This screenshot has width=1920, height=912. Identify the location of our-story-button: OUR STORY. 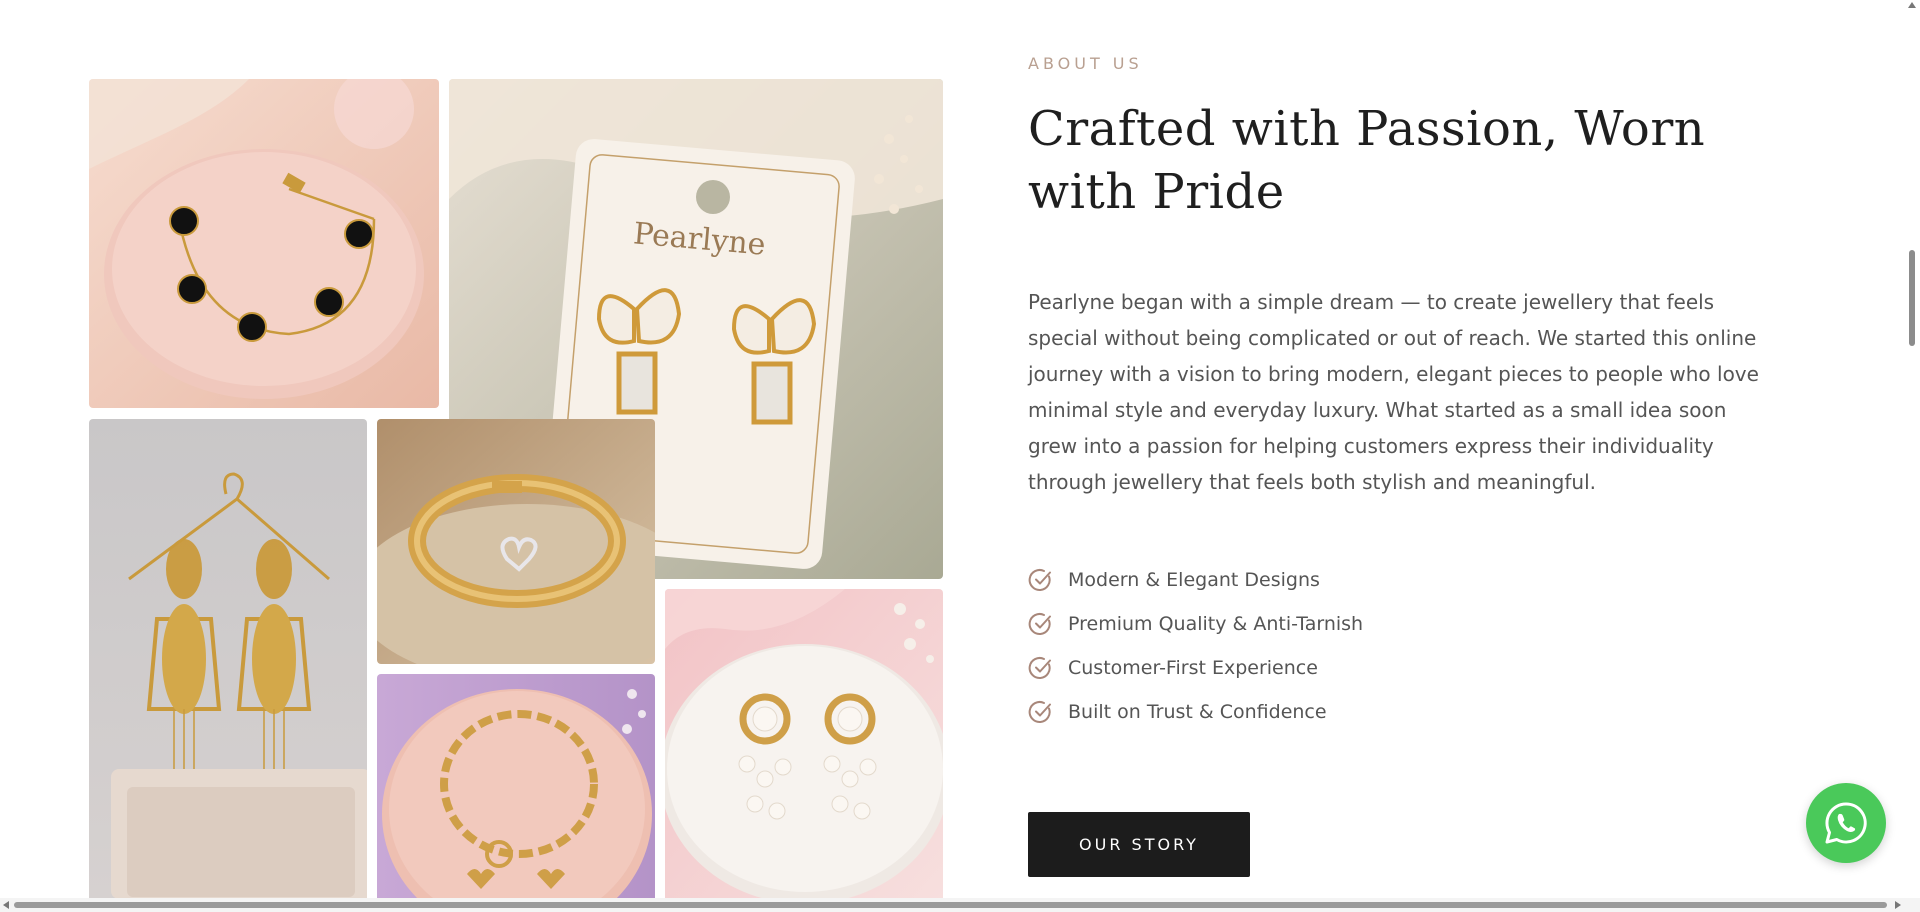
(1139, 844).